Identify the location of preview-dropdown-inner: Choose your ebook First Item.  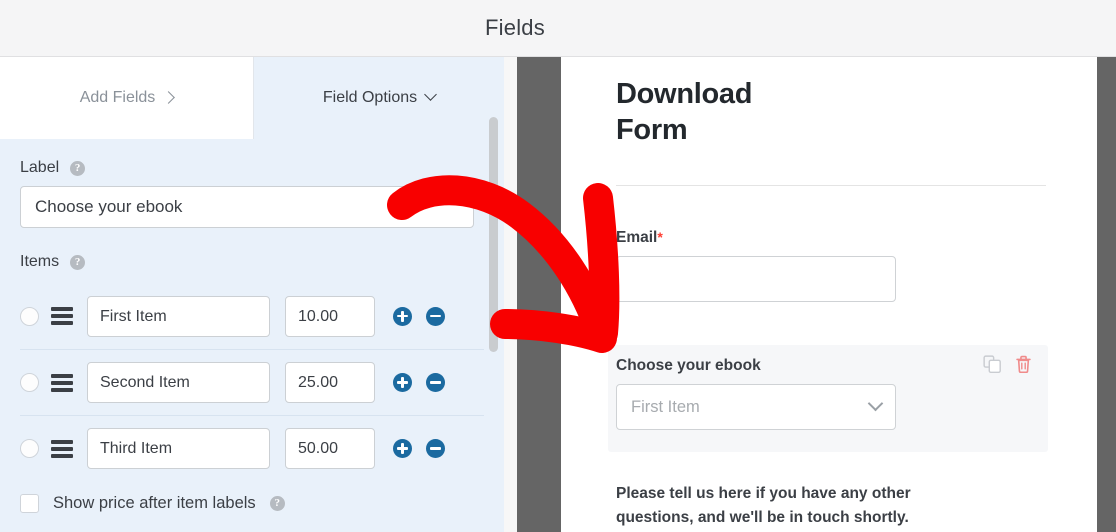
(756, 393).